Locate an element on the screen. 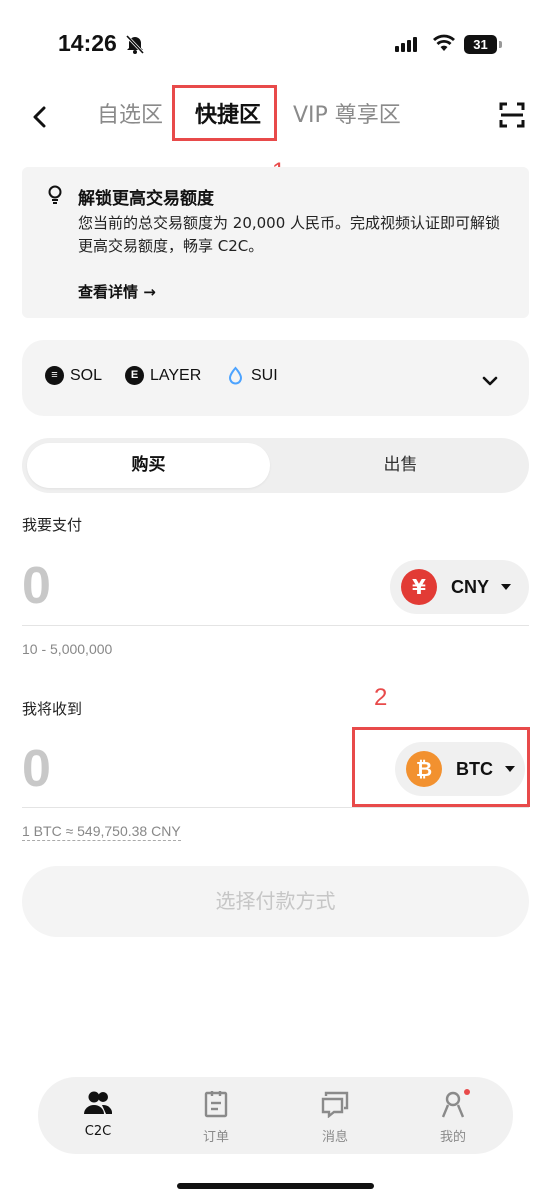 The image size is (551, 1200). lightbulb-icon is located at coordinates (55, 197).